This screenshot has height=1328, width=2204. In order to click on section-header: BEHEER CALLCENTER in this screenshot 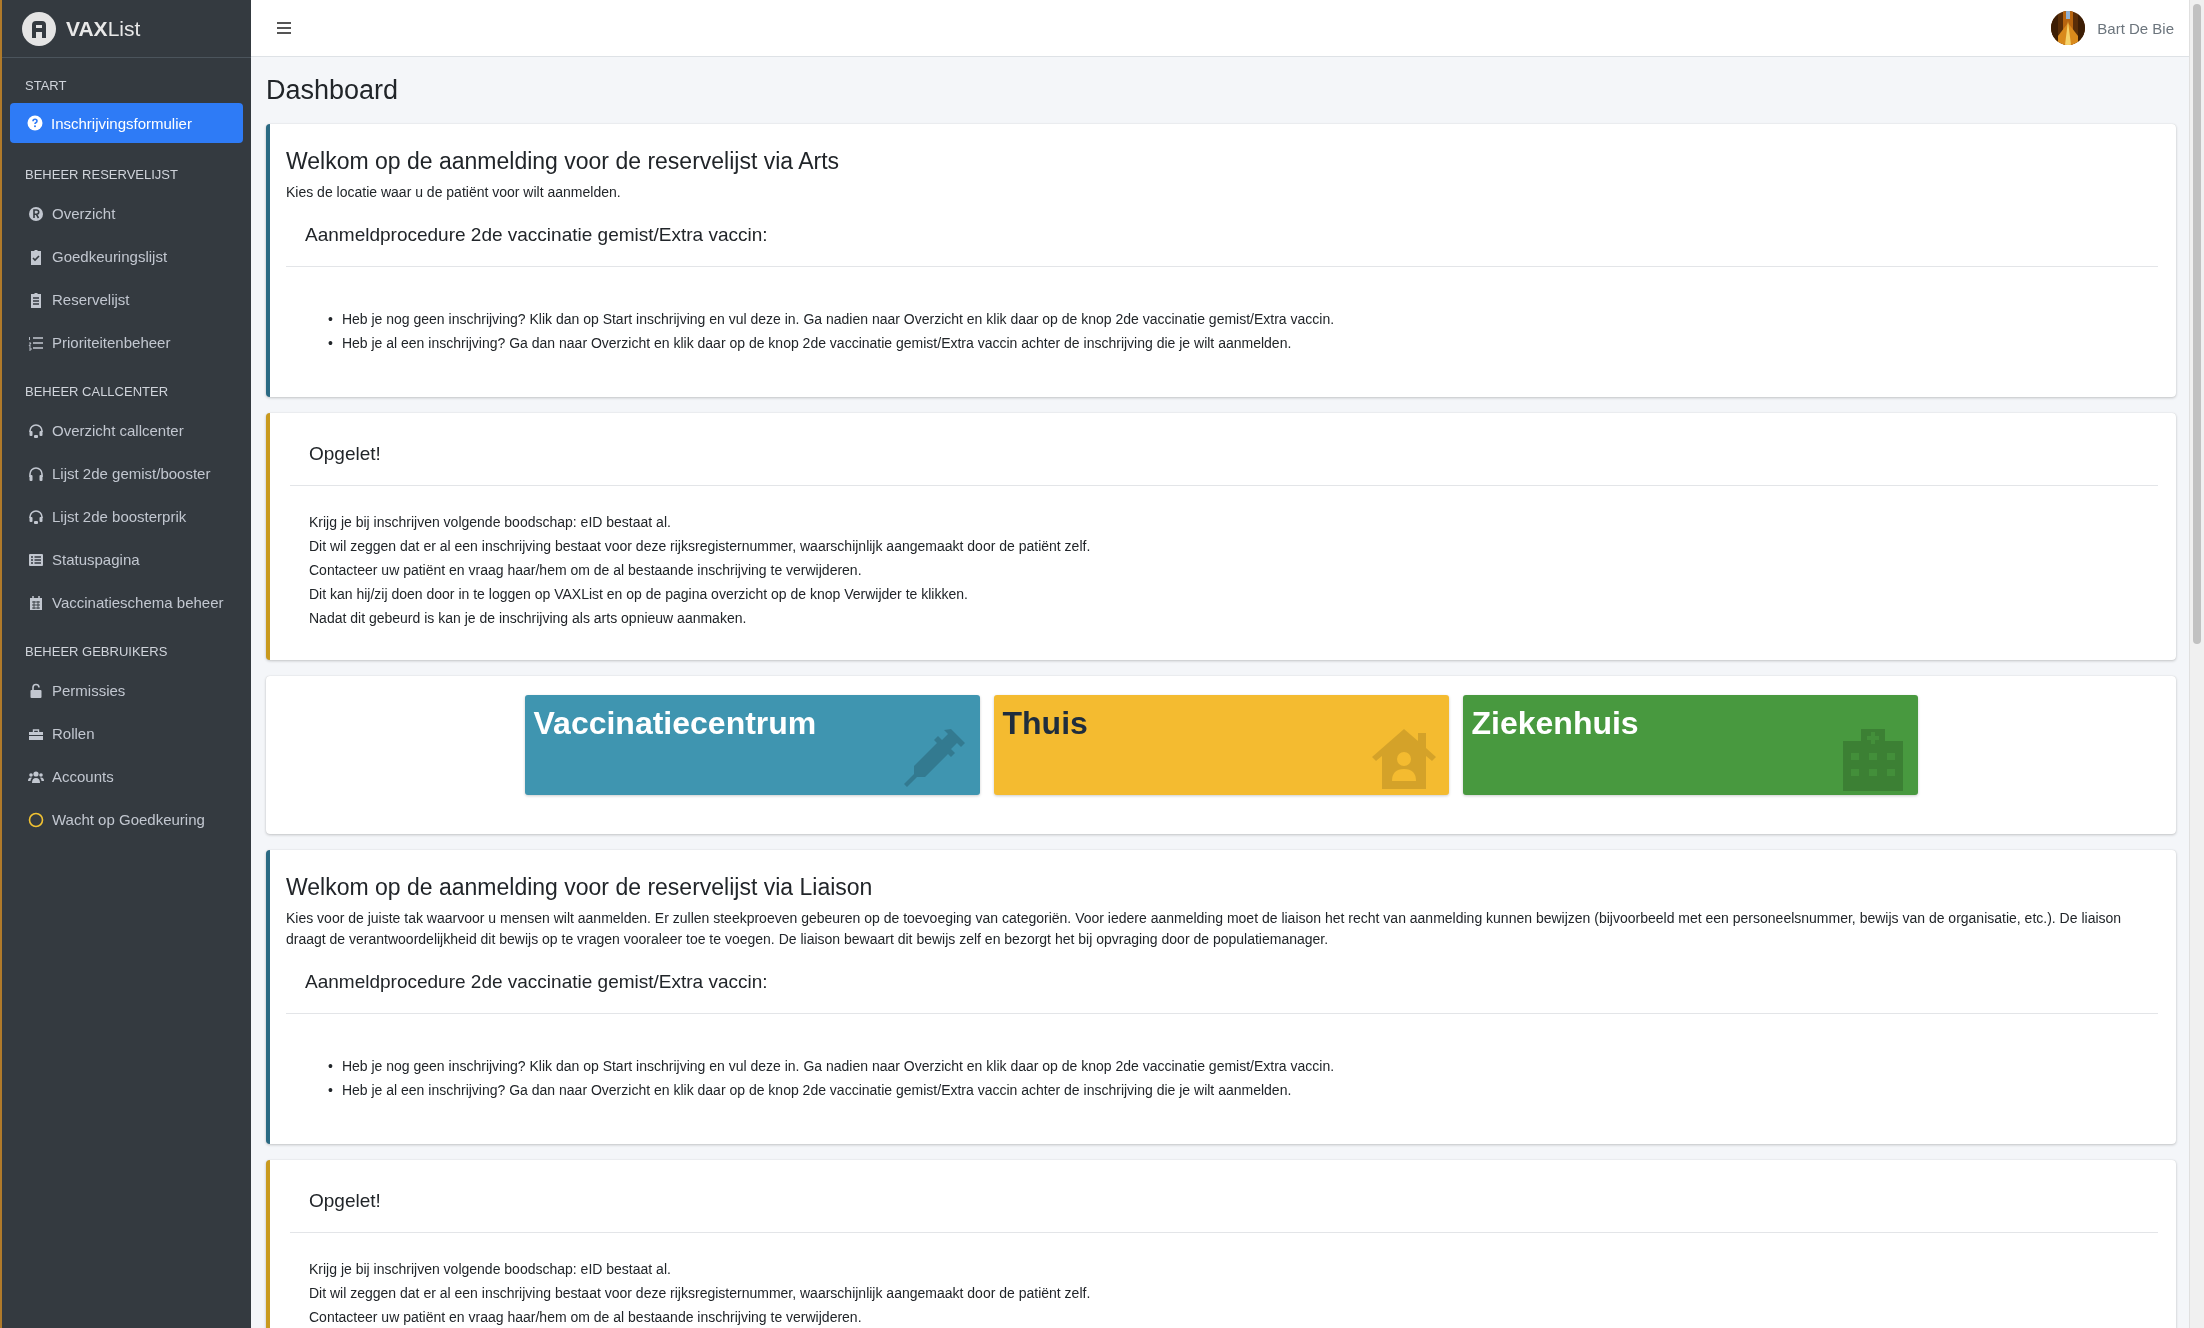, I will do `click(97, 392)`.